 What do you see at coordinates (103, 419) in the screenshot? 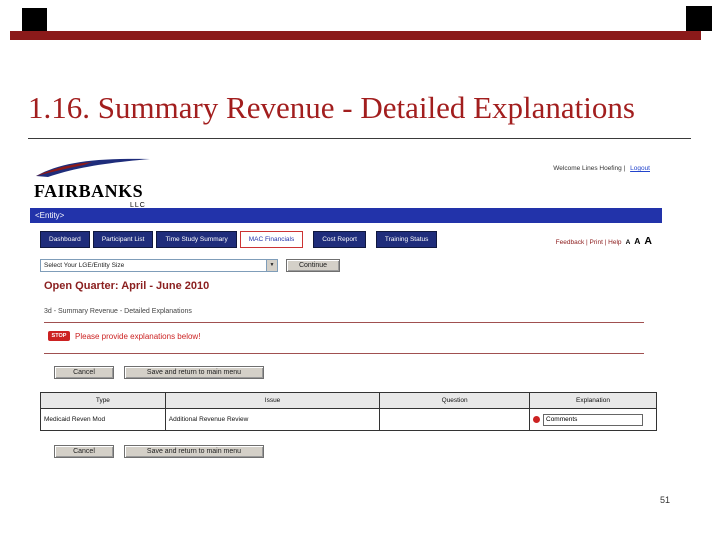
I see `cell-type: Medicaid Reven Mod` at bounding box center [103, 419].